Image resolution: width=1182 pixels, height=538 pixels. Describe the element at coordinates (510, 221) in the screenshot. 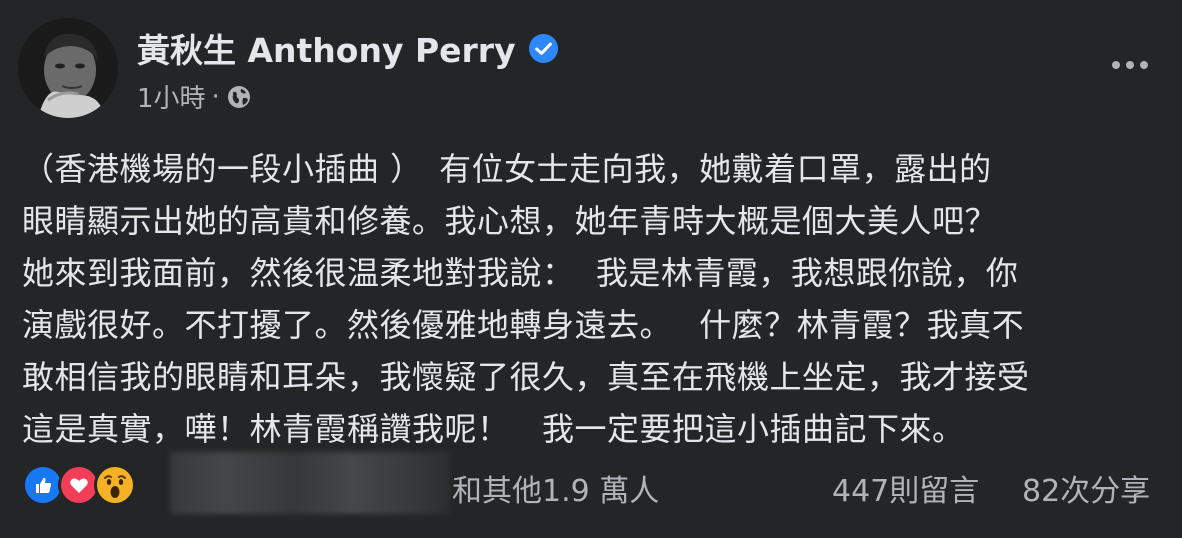

I see `post-text-line: 眼睛顯示出她的高貴和修養。我心想，她年青時大概是個大美人吧？` at that location.